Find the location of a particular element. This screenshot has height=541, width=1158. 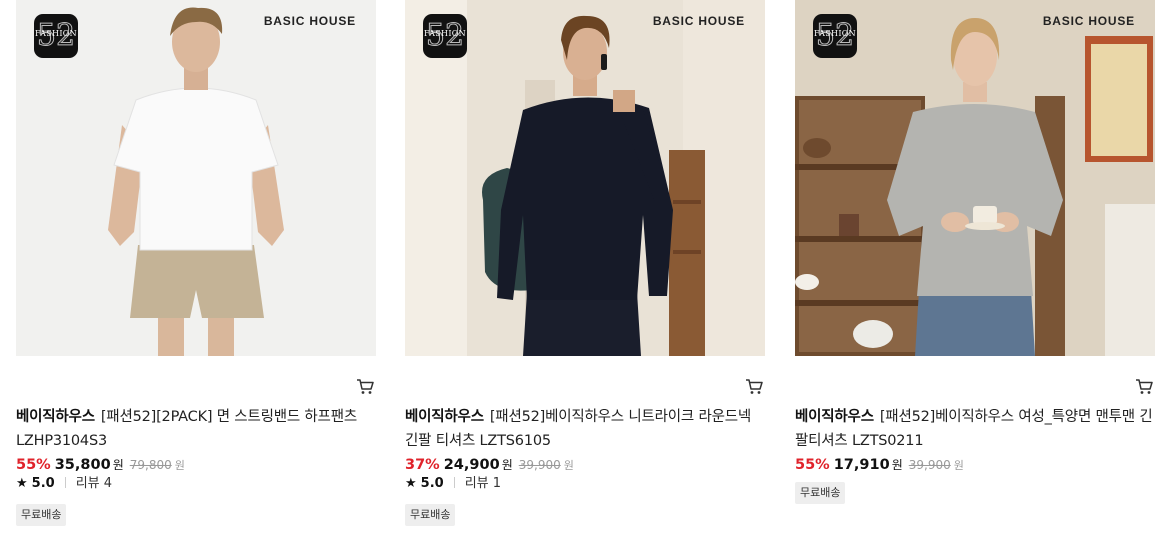

price-row: 37% 24,900 원 39,900 원 is located at coordinates (489, 465).